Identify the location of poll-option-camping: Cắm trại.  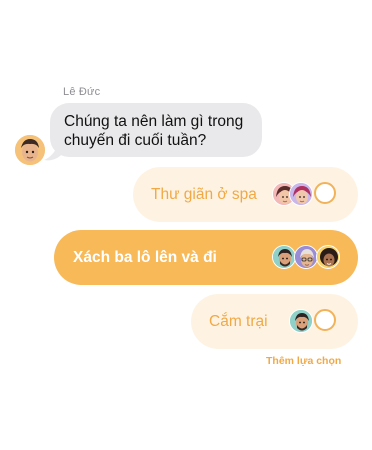
(274, 321).